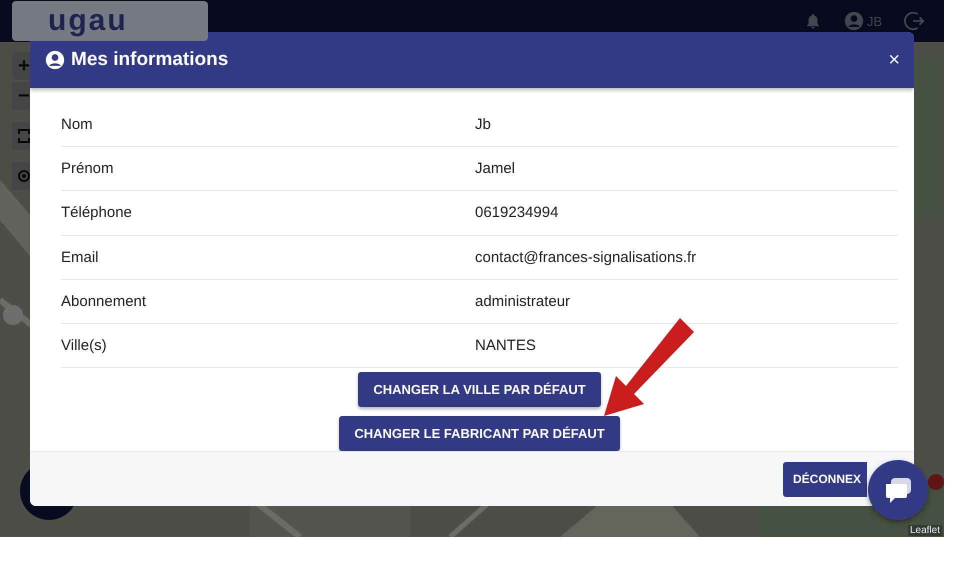  Describe the element at coordinates (874, 21) in the screenshot. I see `user-initials: JB` at that location.